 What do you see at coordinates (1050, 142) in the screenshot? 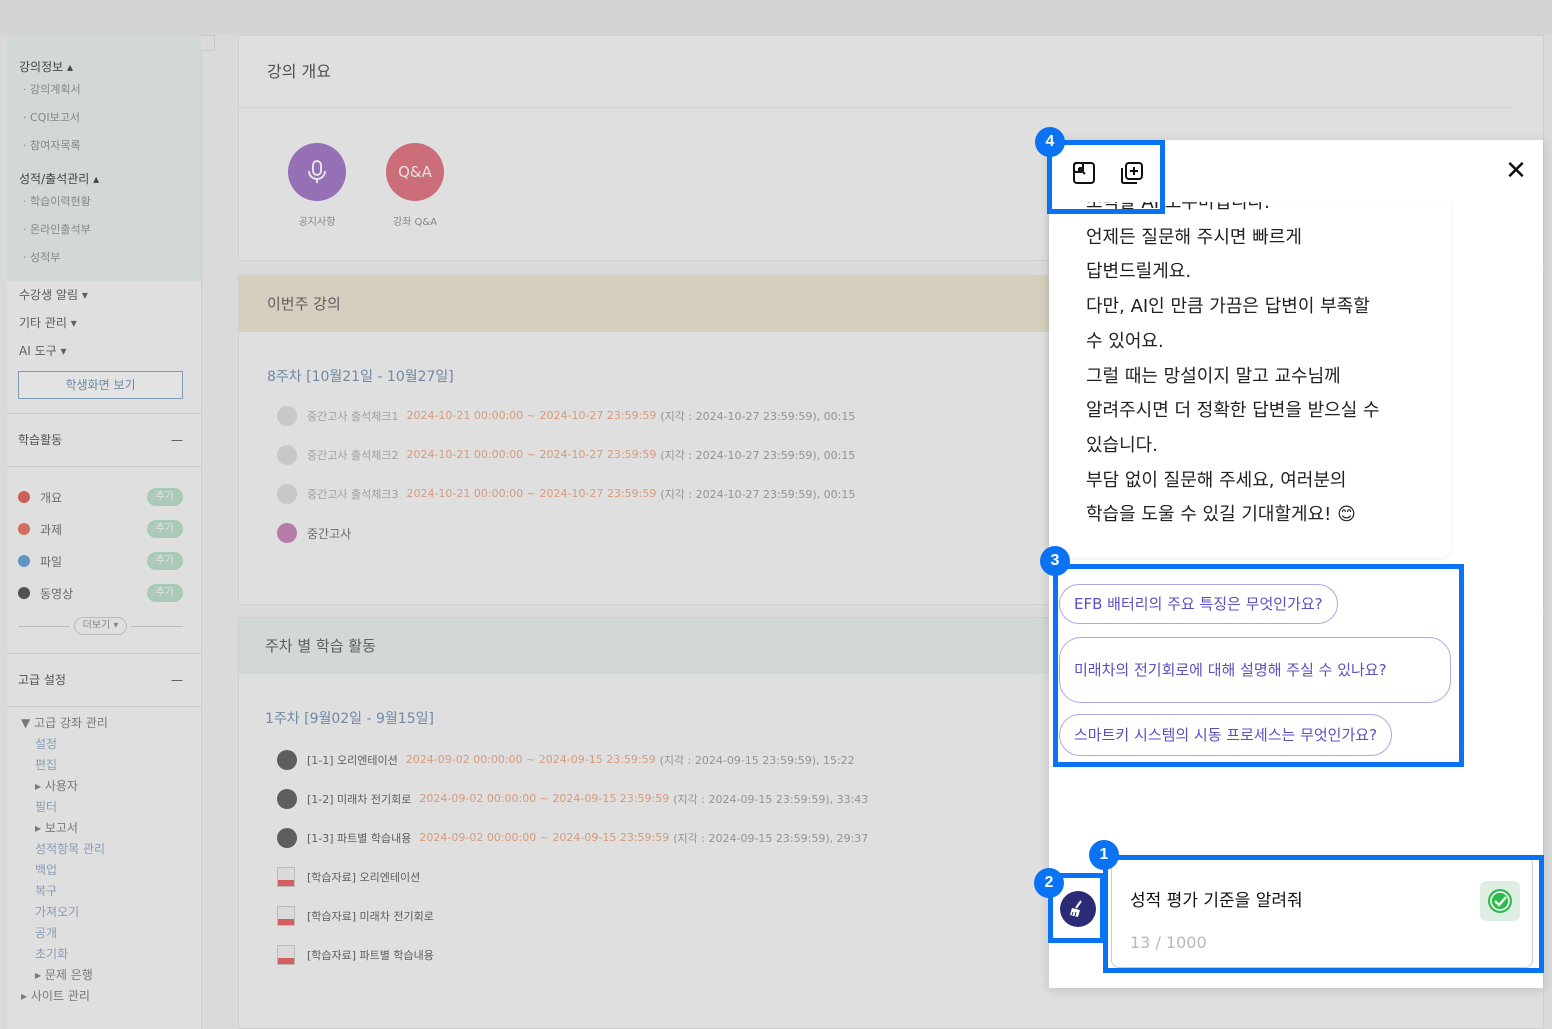
I see `annotation-badge-4: 4` at bounding box center [1050, 142].